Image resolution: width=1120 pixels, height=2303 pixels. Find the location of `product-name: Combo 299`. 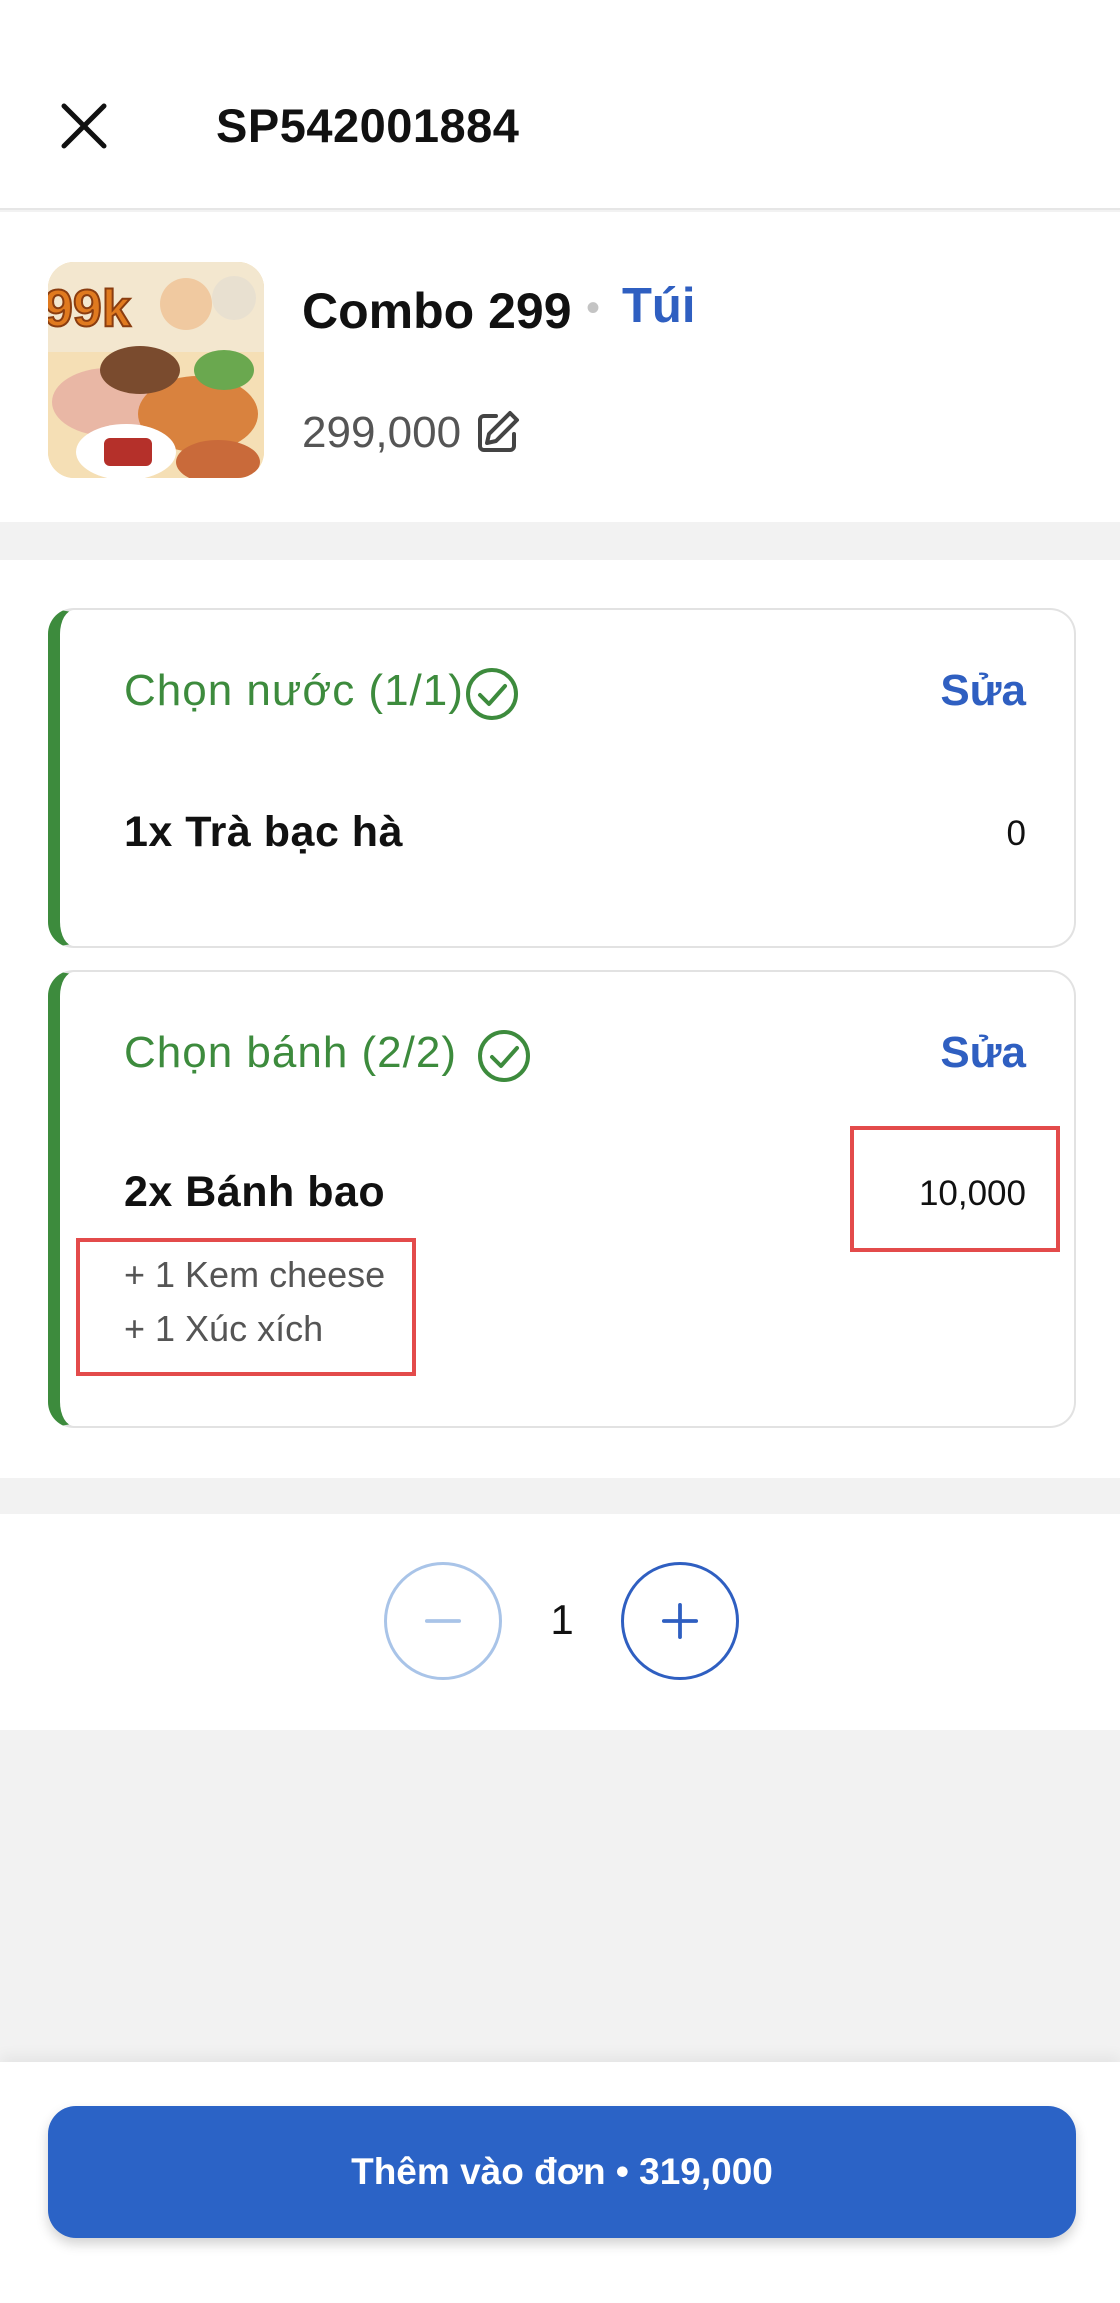

product-name: Combo 299 is located at coordinates (437, 311).